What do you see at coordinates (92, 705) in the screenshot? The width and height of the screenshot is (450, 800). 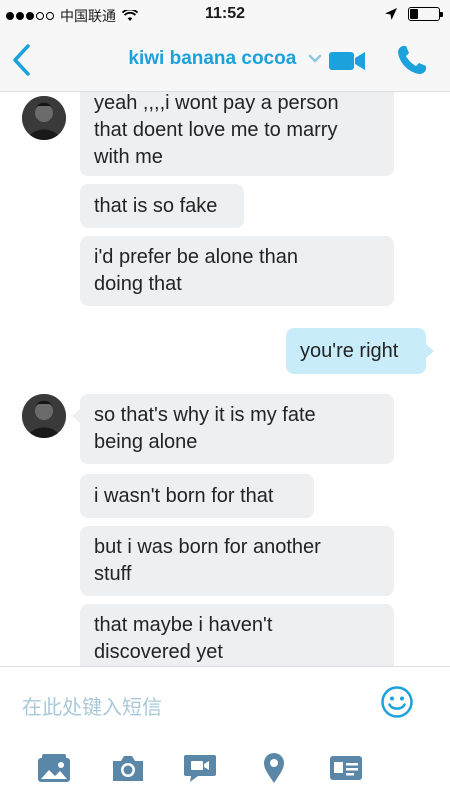 I see `message-input: 在此处键入短信` at bounding box center [92, 705].